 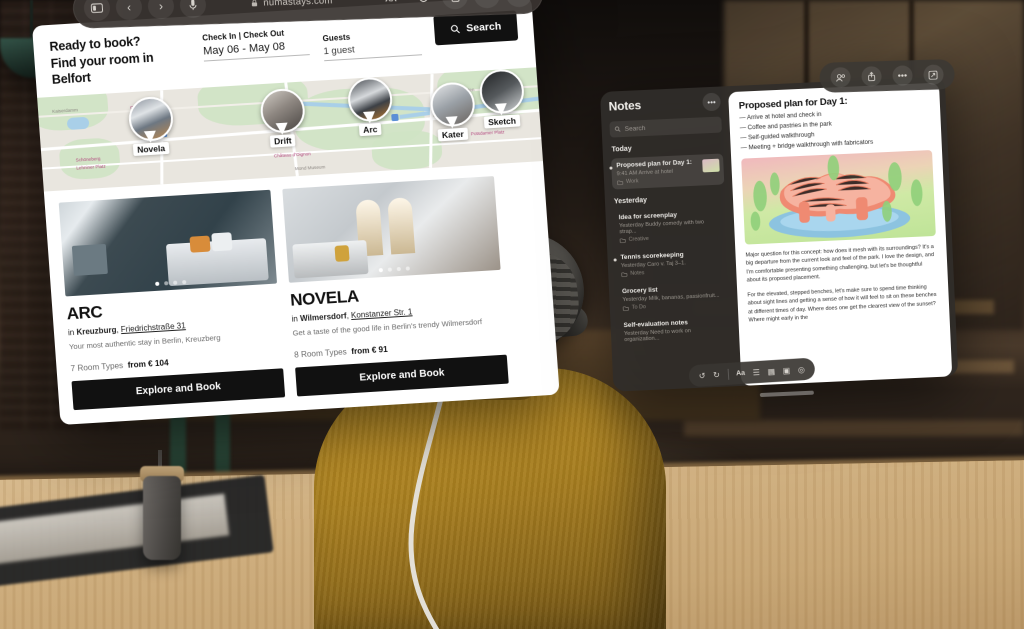 What do you see at coordinates (394, 268) in the screenshot?
I see `photo-carousel-dots` at bounding box center [394, 268].